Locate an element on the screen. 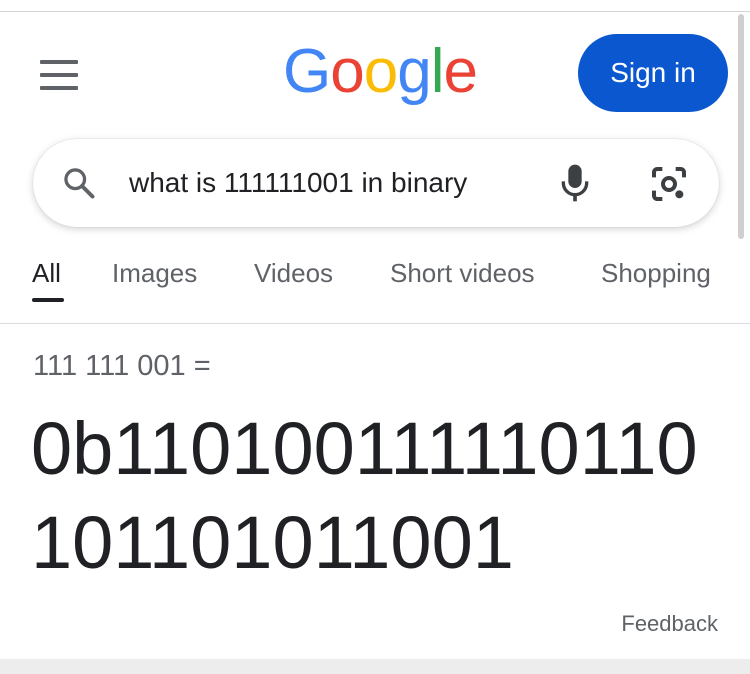 The height and width of the screenshot is (674, 750). logo-letter: e is located at coordinates (460, 71).